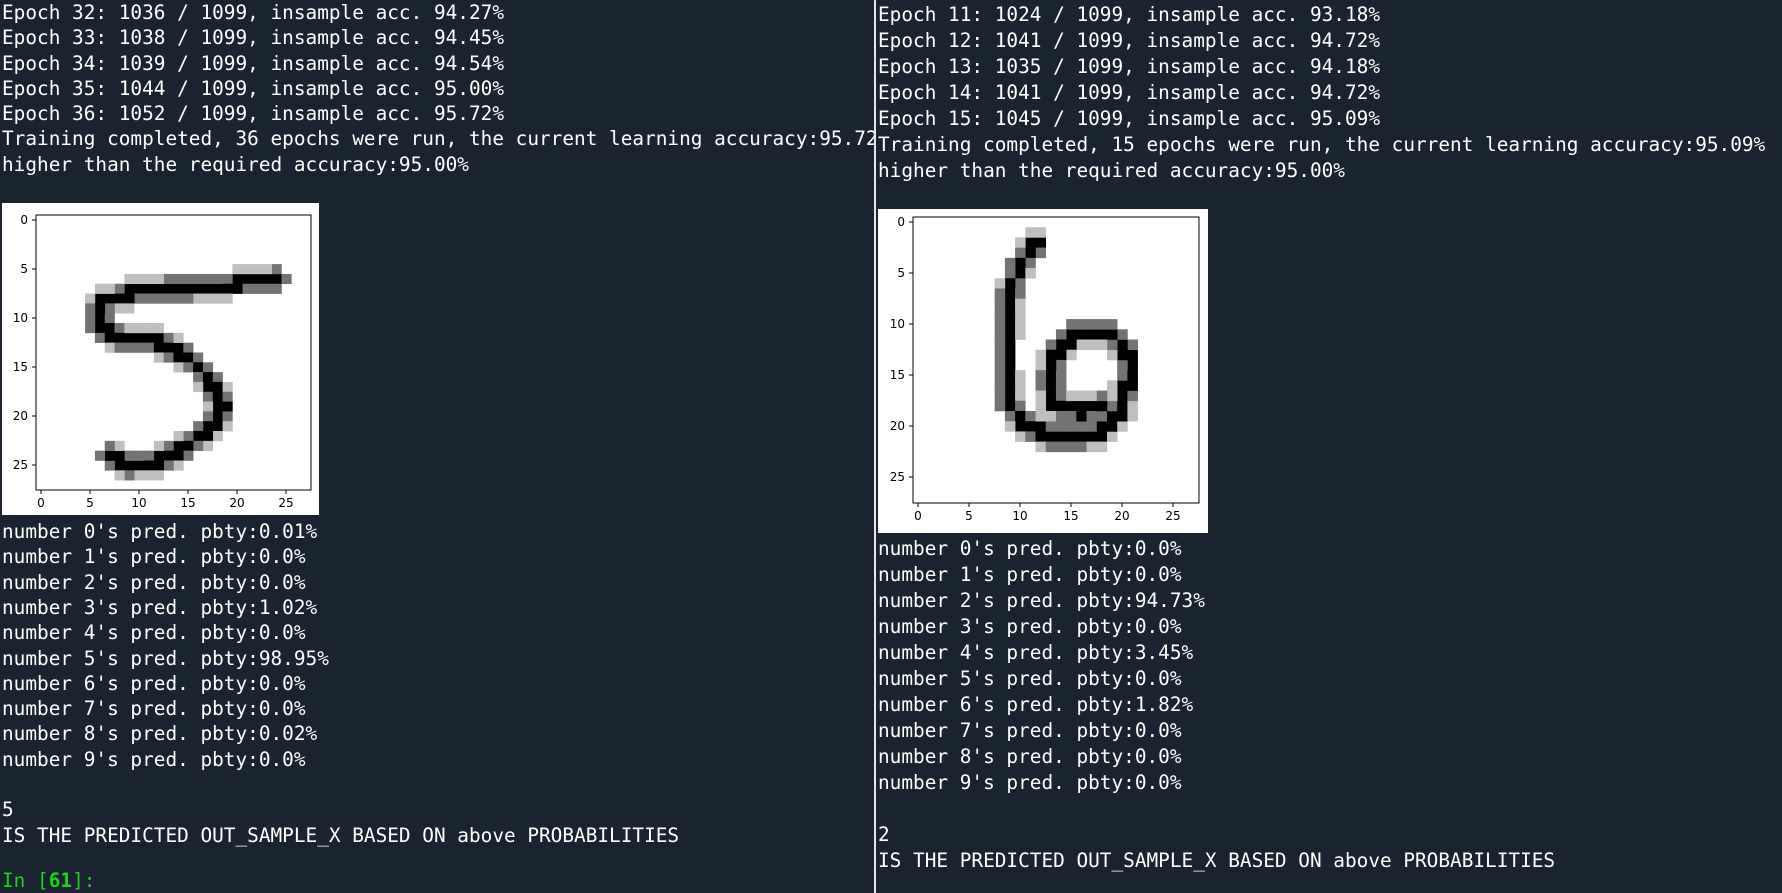 This screenshot has height=893, width=1782. What do you see at coordinates (154, 633) in the screenshot?
I see `probability-line: number 4's pred. pbty:0.0%` at bounding box center [154, 633].